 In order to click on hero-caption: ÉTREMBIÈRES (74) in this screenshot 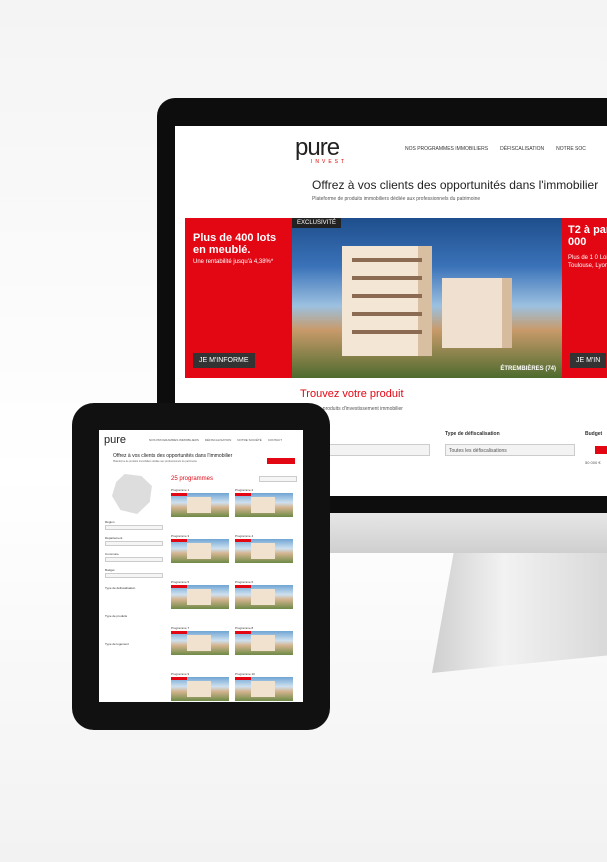, I will do `click(528, 369)`.